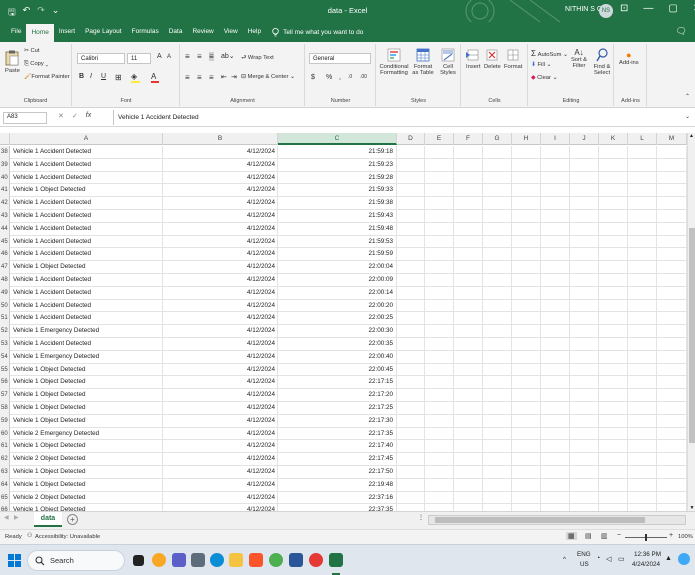 This screenshot has height=575, width=695. Describe the element at coordinates (5, 421) in the screenshot. I see `row-header: 59` at that location.